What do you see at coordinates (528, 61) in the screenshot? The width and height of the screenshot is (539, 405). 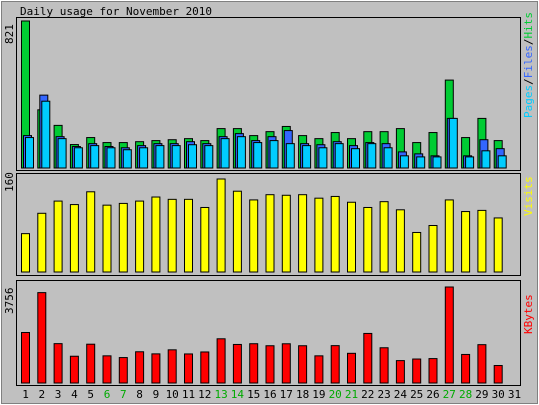 I see `legend-files: Files` at bounding box center [528, 61].